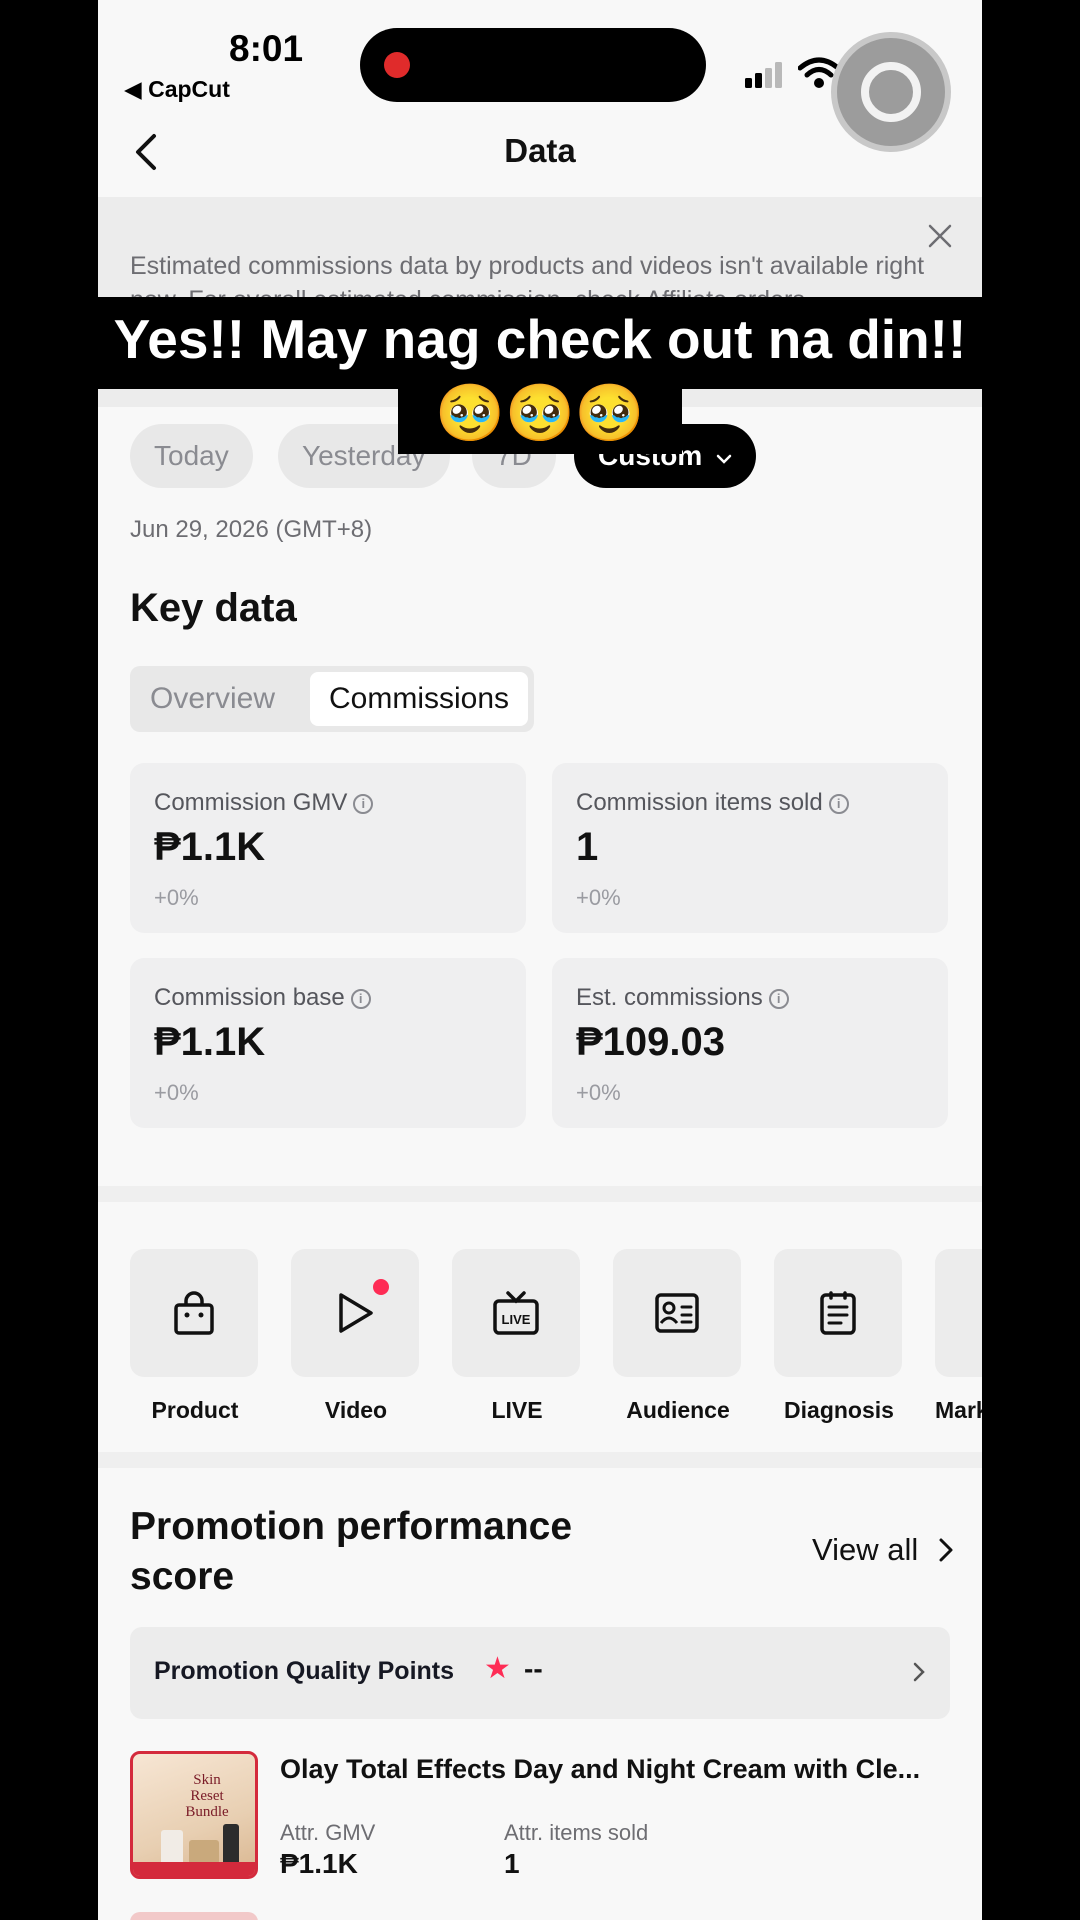  I want to click on product-thumbnail: Skin Reset Bundle, so click(194, 1815).